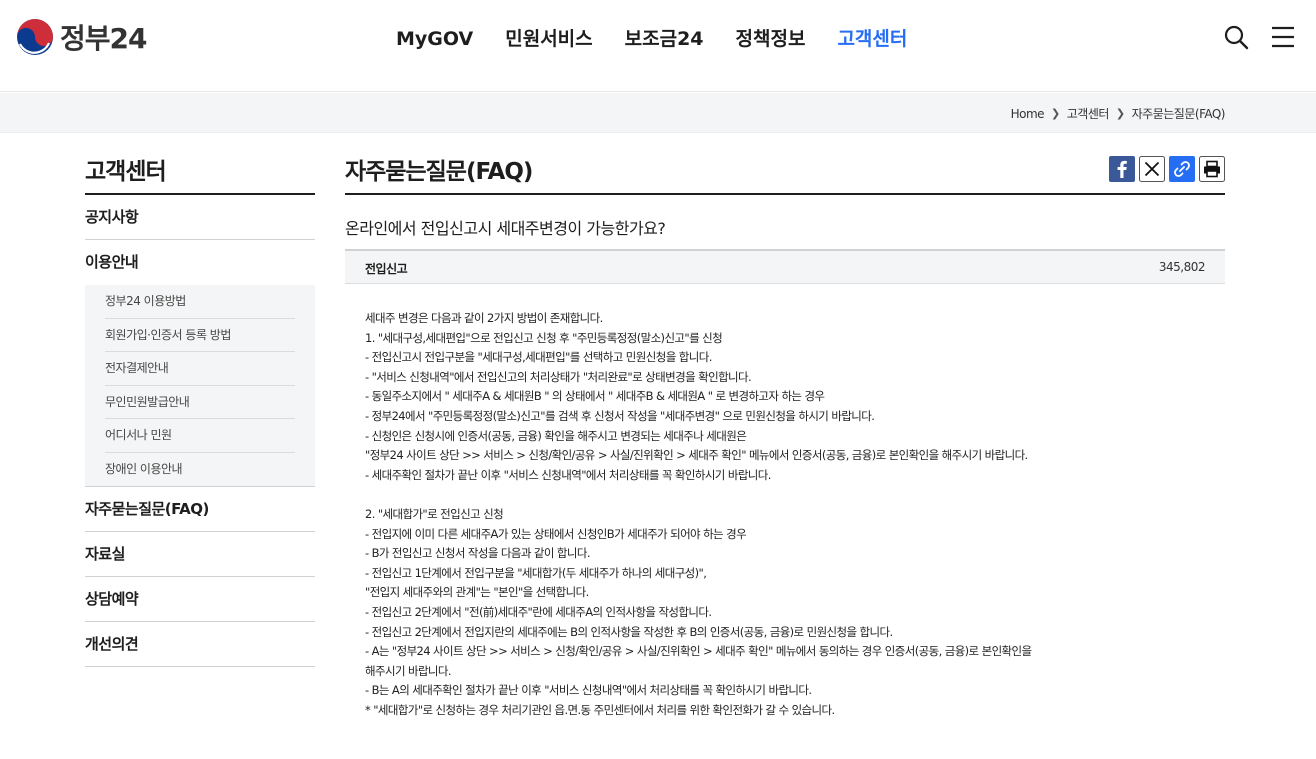 The height and width of the screenshot is (759, 1316). What do you see at coordinates (1236, 37) in the screenshot?
I see `search-icon` at bounding box center [1236, 37].